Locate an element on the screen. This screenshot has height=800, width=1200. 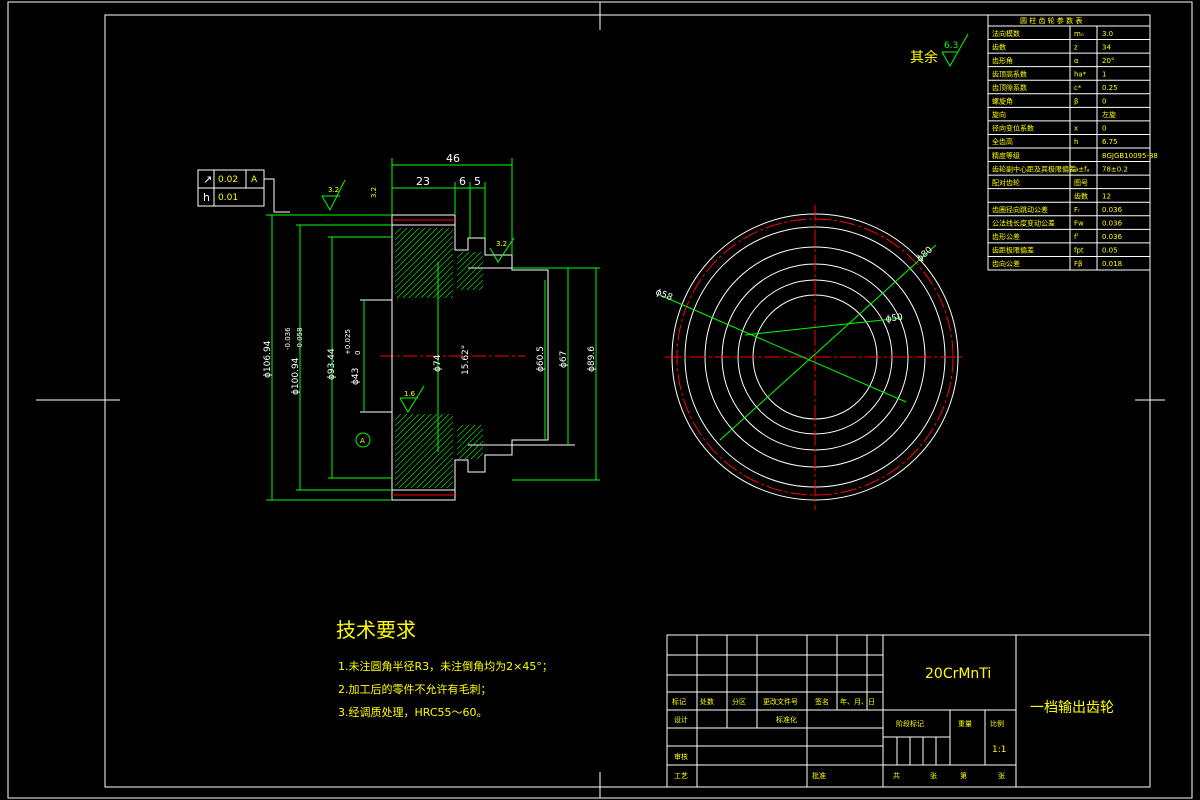
gear-row-symbol: Fᵣ is located at coordinates (1077, 210).